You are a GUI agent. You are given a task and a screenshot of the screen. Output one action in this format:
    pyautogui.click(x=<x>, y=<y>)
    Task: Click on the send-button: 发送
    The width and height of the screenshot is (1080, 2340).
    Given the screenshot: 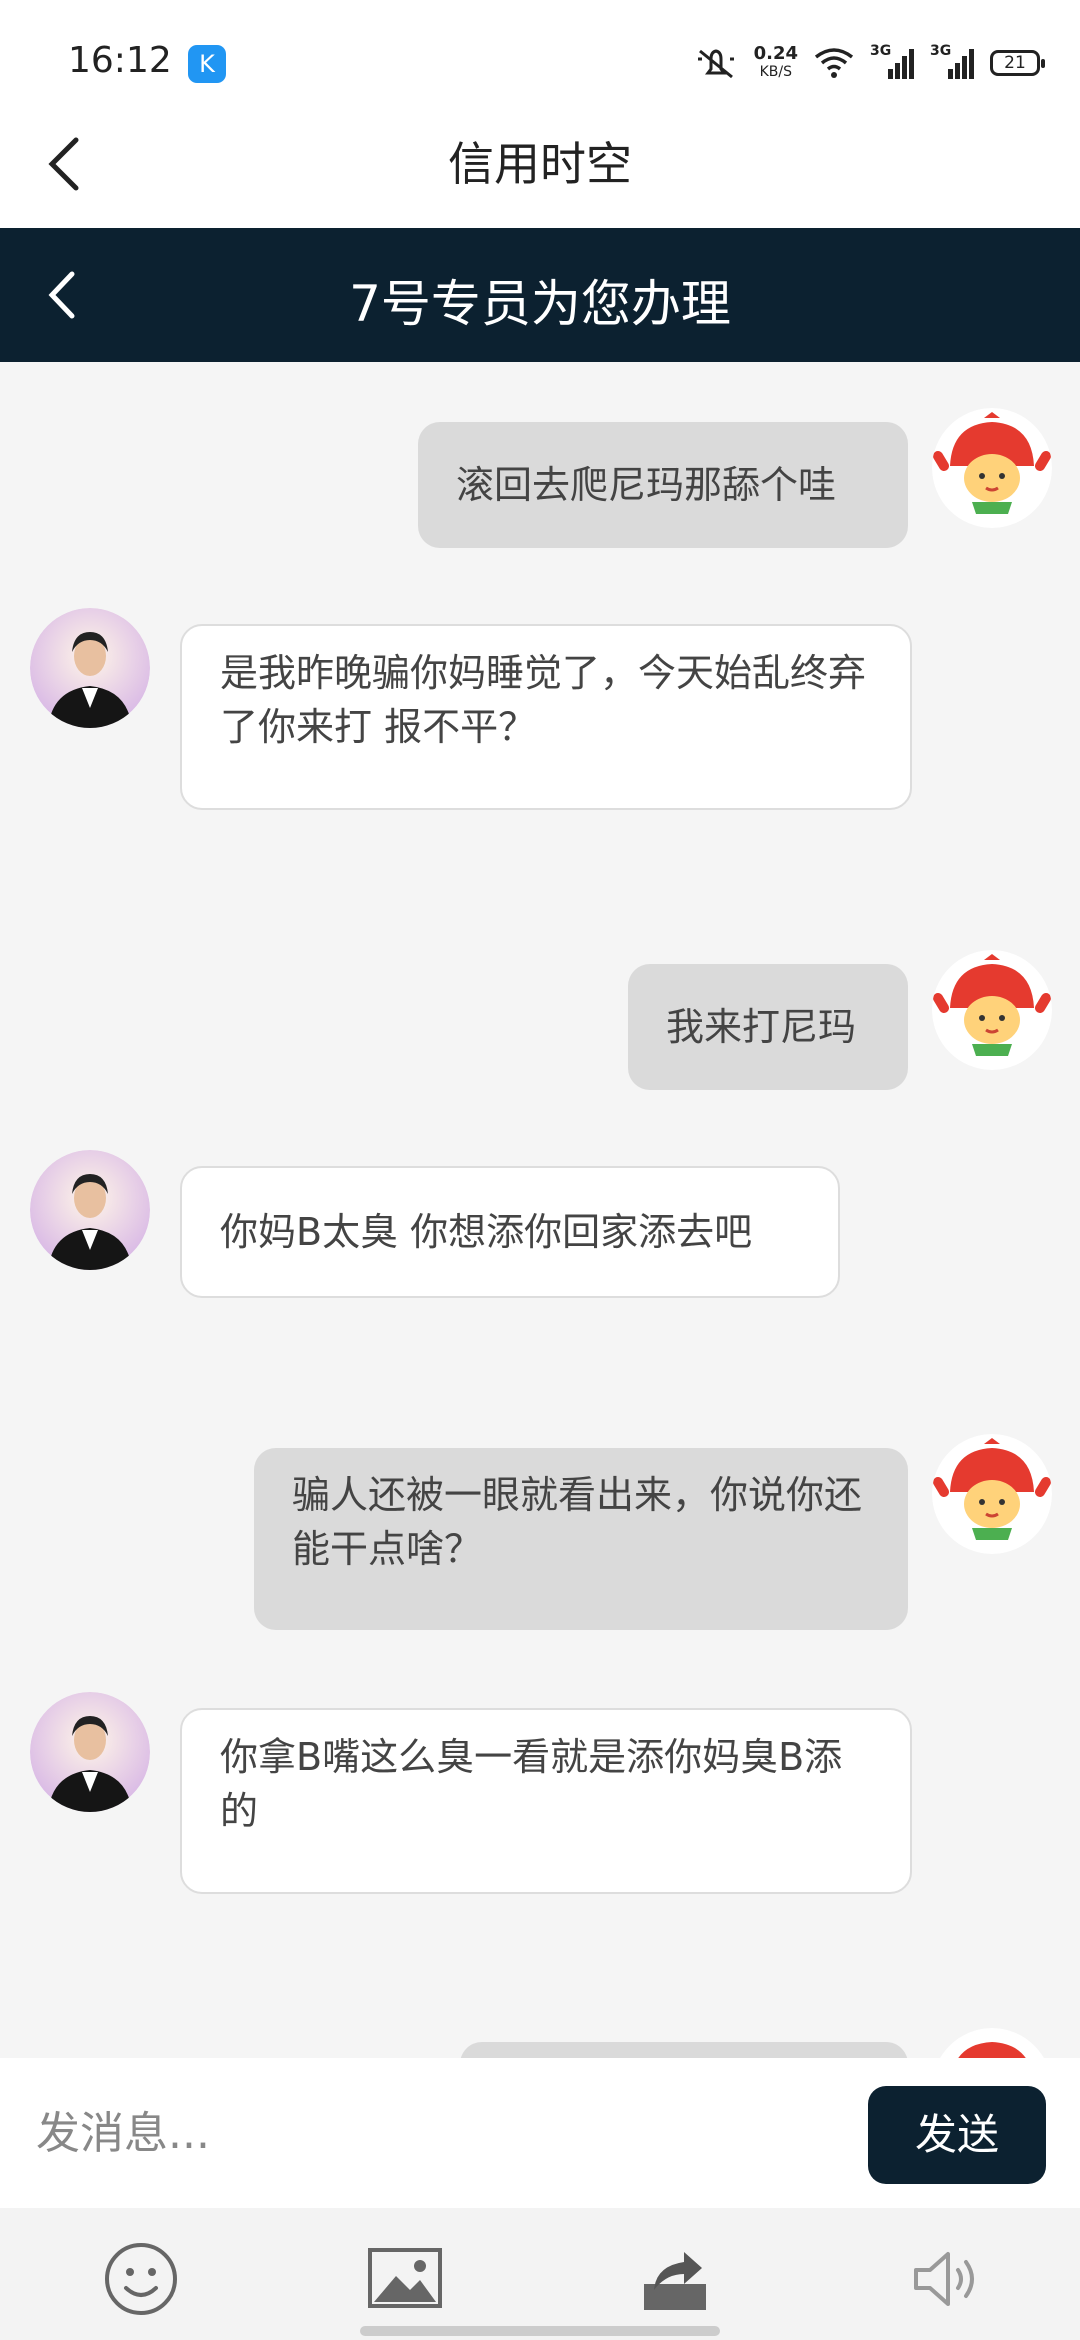 What is the action you would take?
    pyautogui.click(x=957, y=2135)
    